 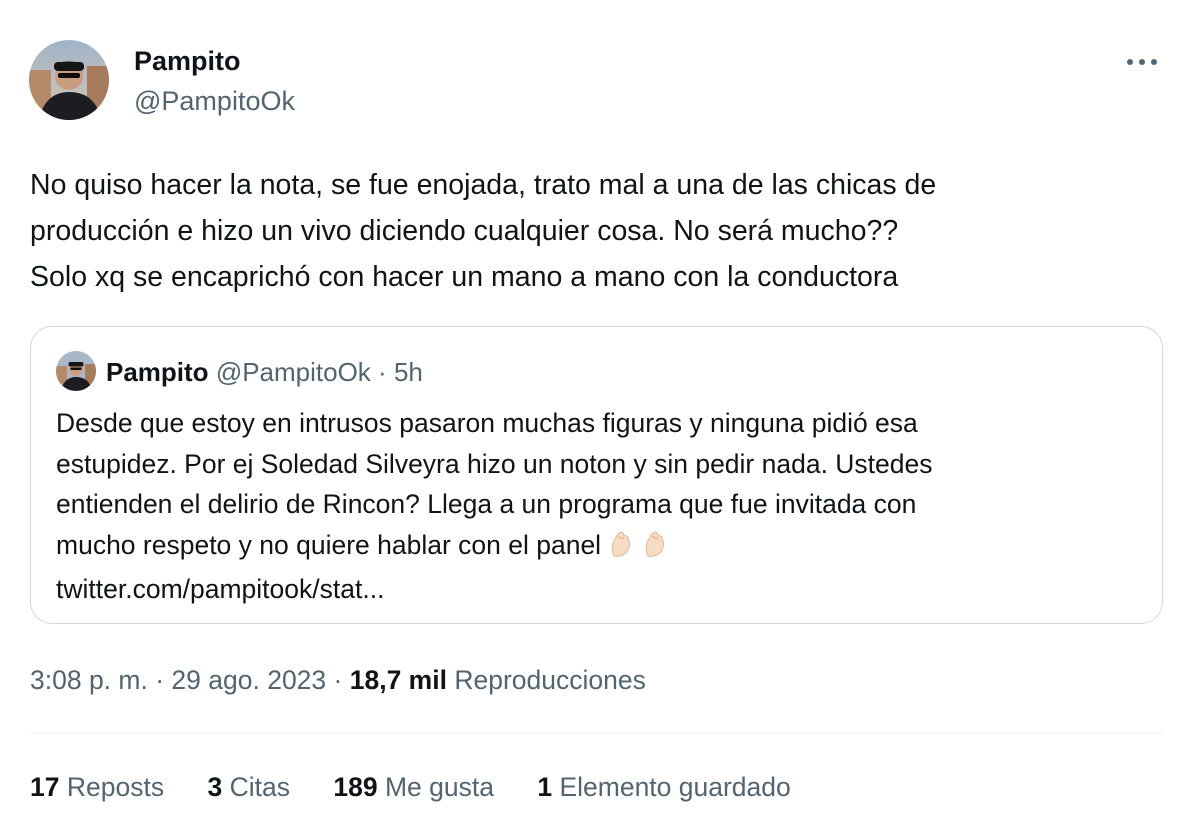 I want to click on divider, so click(x=596, y=733).